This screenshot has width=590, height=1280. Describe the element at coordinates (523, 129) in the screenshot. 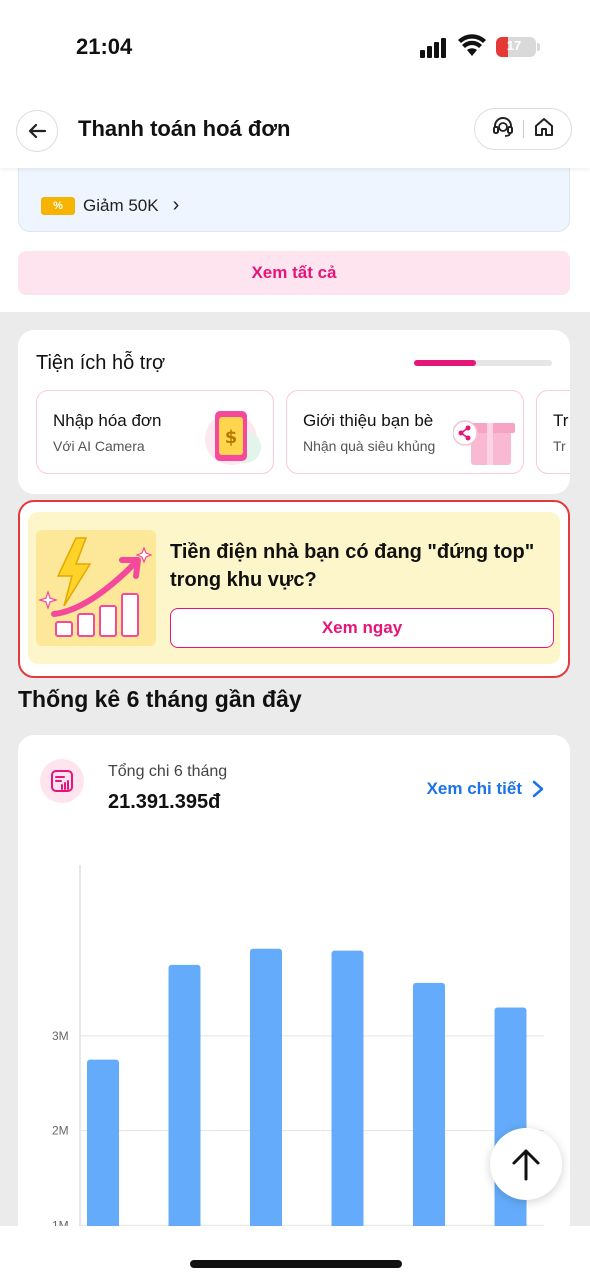

I see `nav-actions` at that location.